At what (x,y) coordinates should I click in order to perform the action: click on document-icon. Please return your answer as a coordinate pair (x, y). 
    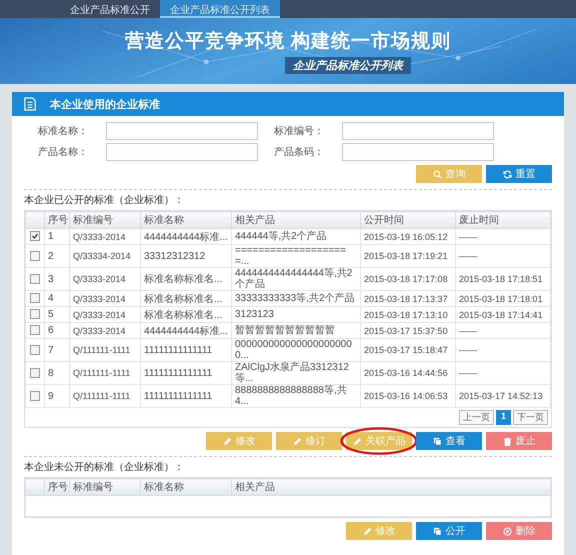
    Looking at the image, I should click on (30, 104).